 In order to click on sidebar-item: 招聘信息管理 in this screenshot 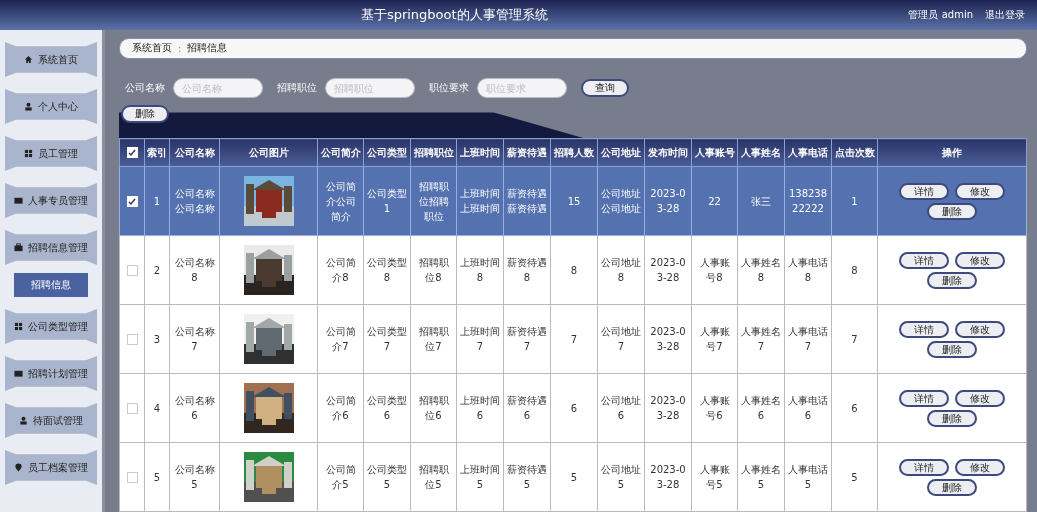, I will do `click(51, 247)`.